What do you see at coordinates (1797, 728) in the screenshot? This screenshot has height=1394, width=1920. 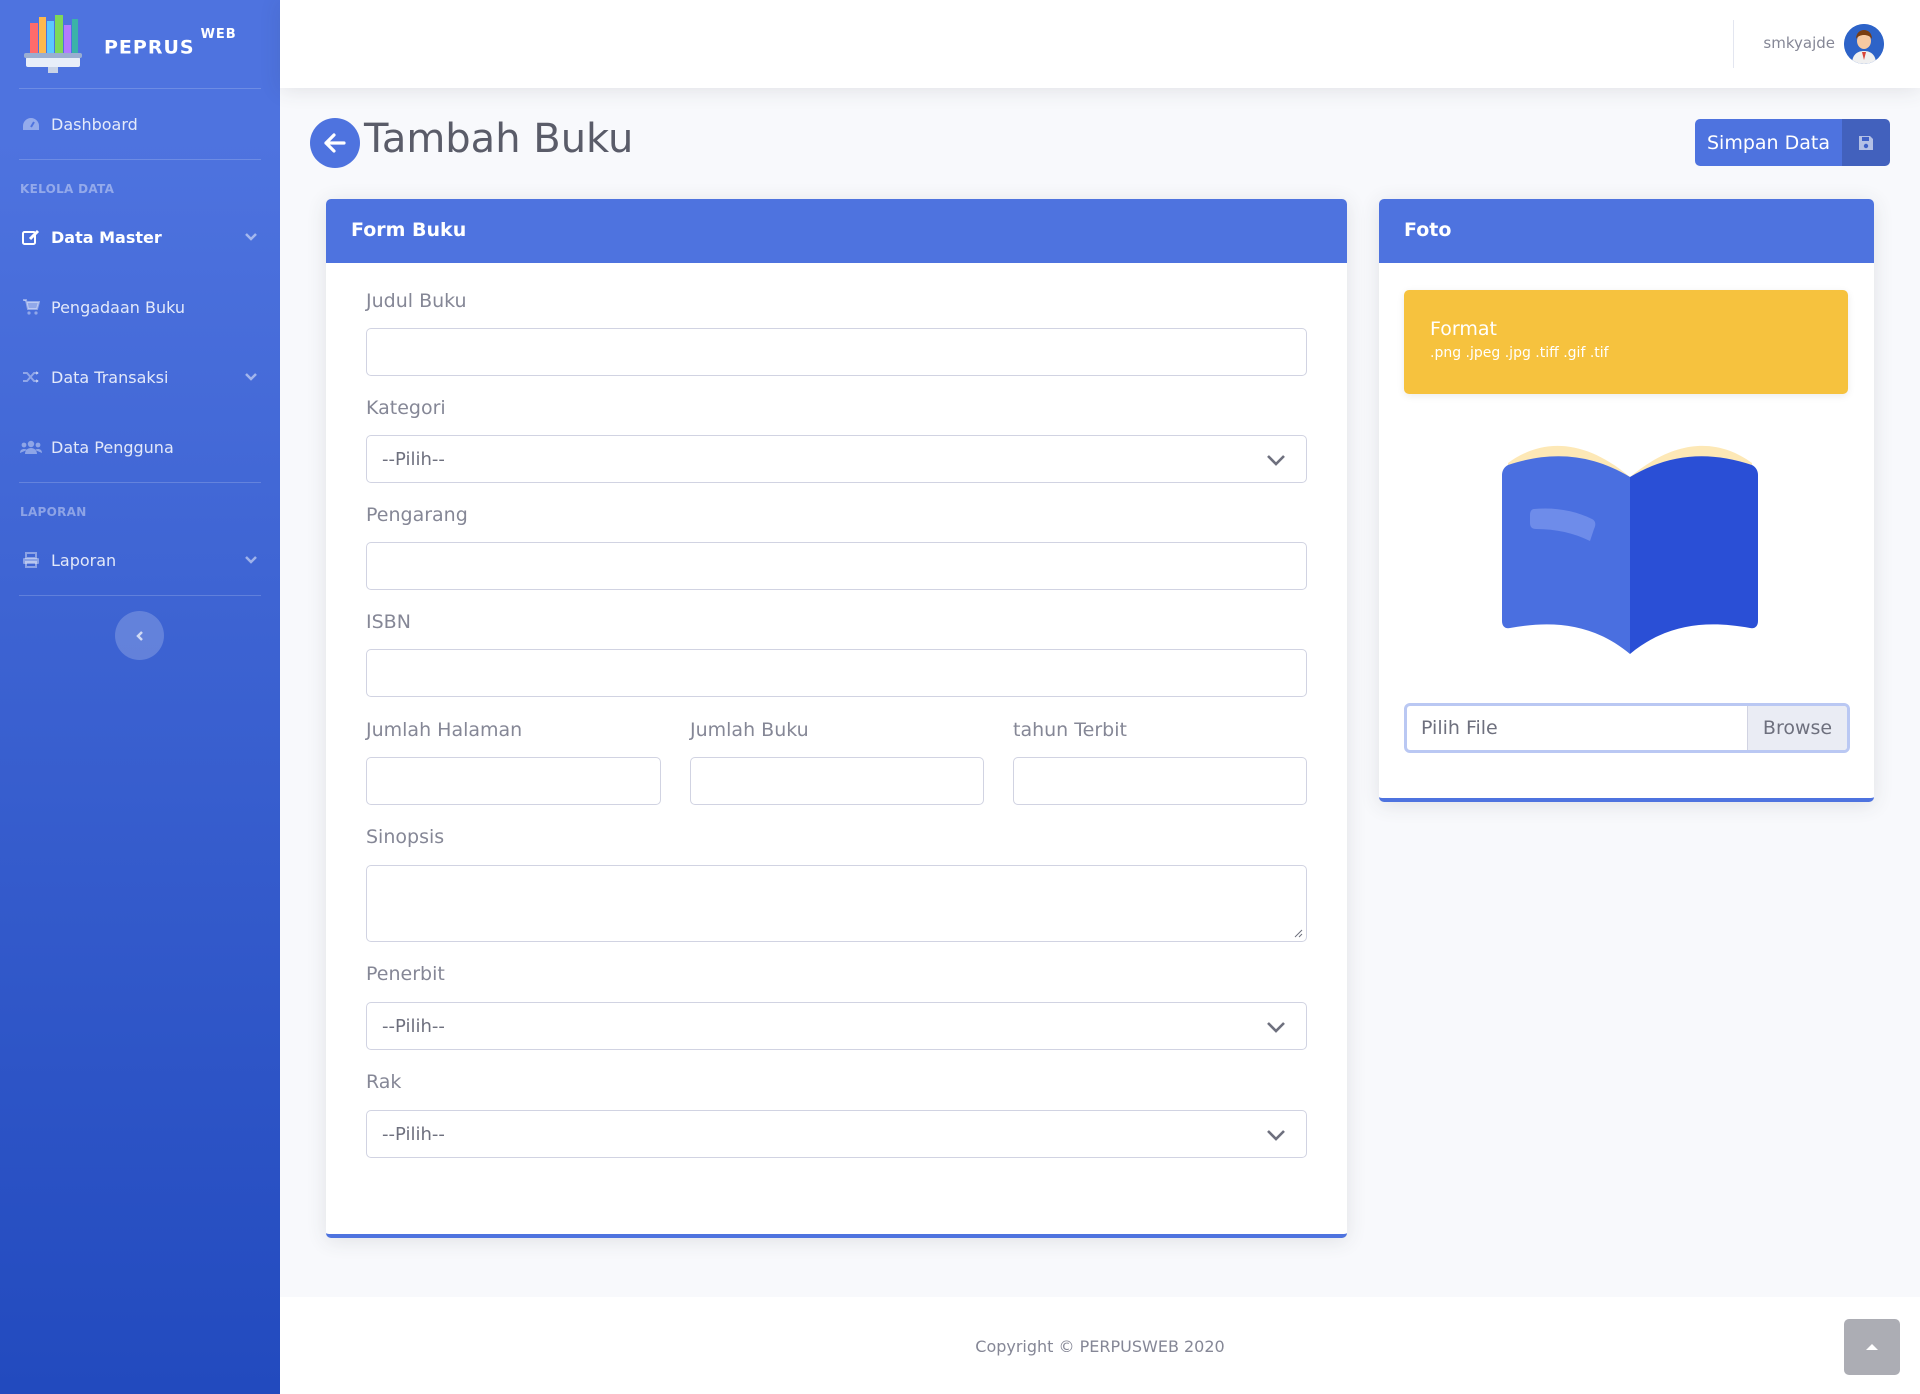 I see `browse-button: Browse` at bounding box center [1797, 728].